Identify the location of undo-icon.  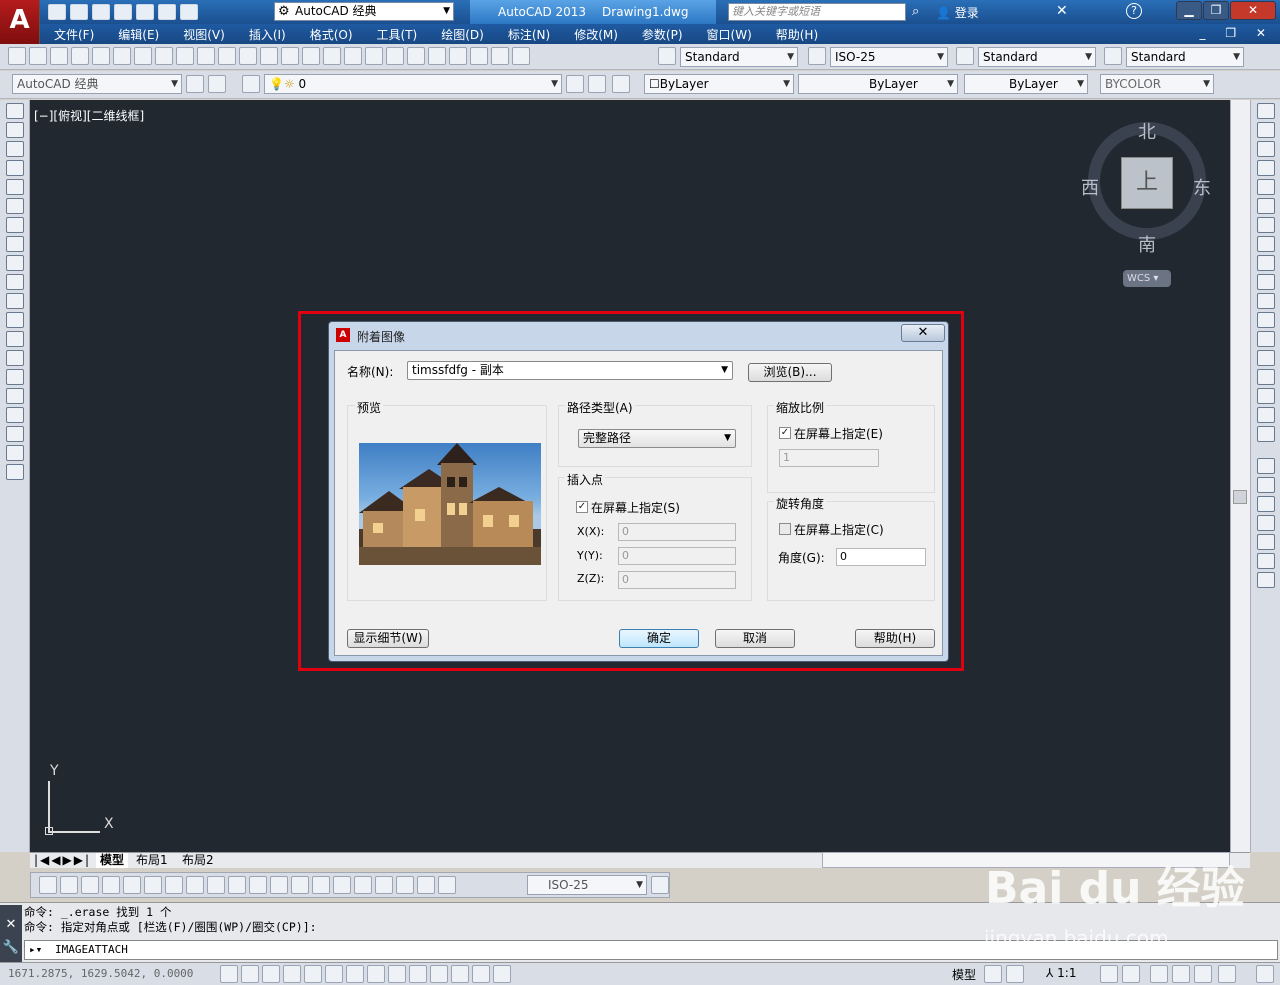
(269, 56).